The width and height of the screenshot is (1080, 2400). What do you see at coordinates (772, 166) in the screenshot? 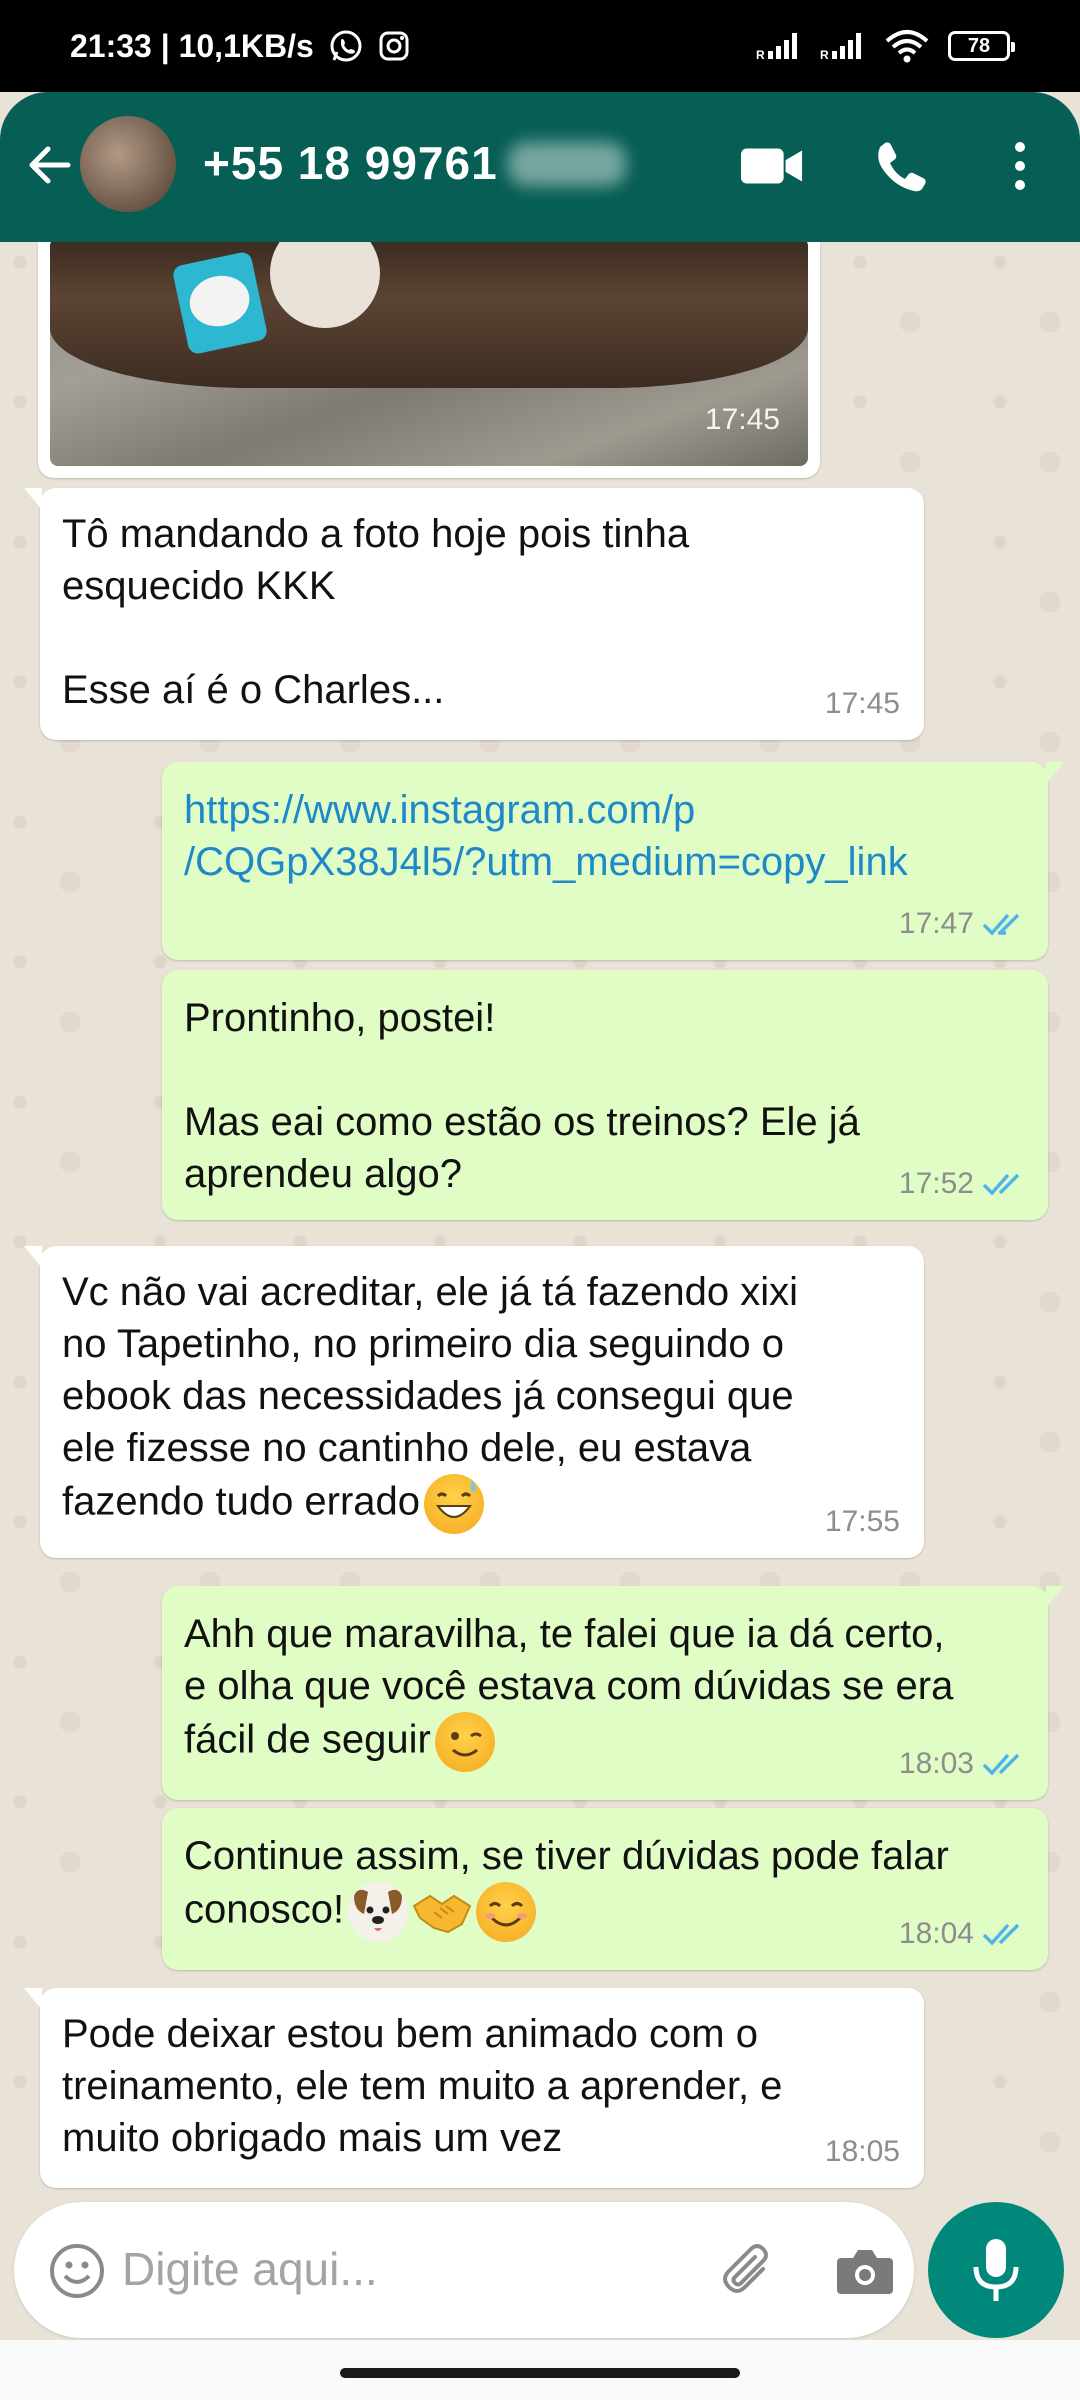
I see `video-call-icon` at bounding box center [772, 166].